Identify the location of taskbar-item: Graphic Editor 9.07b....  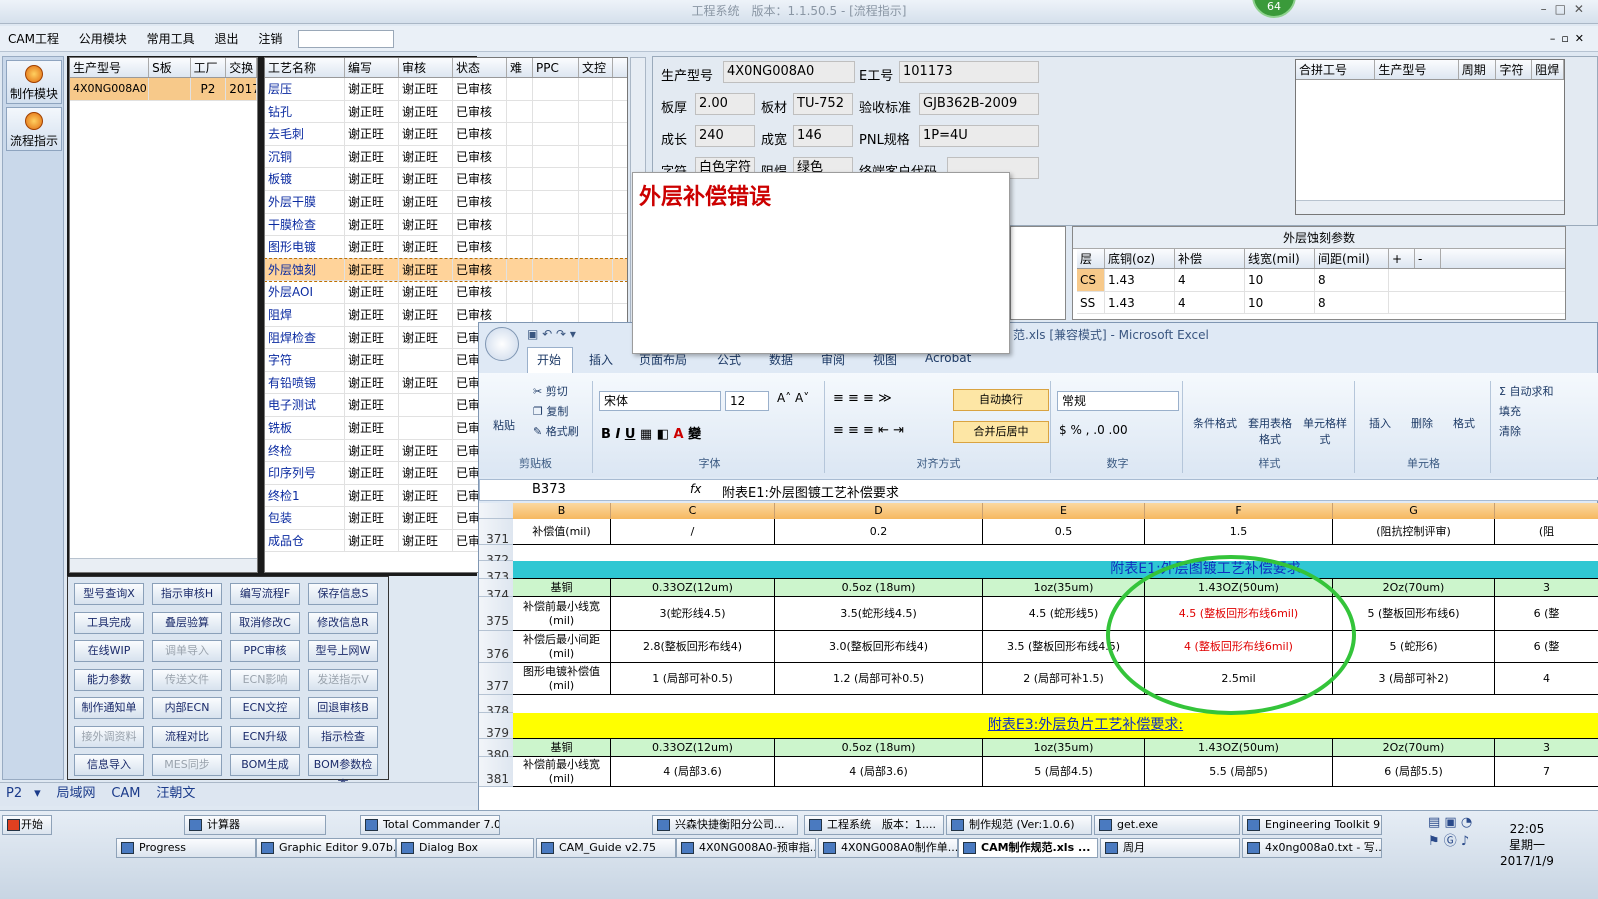
(326, 848).